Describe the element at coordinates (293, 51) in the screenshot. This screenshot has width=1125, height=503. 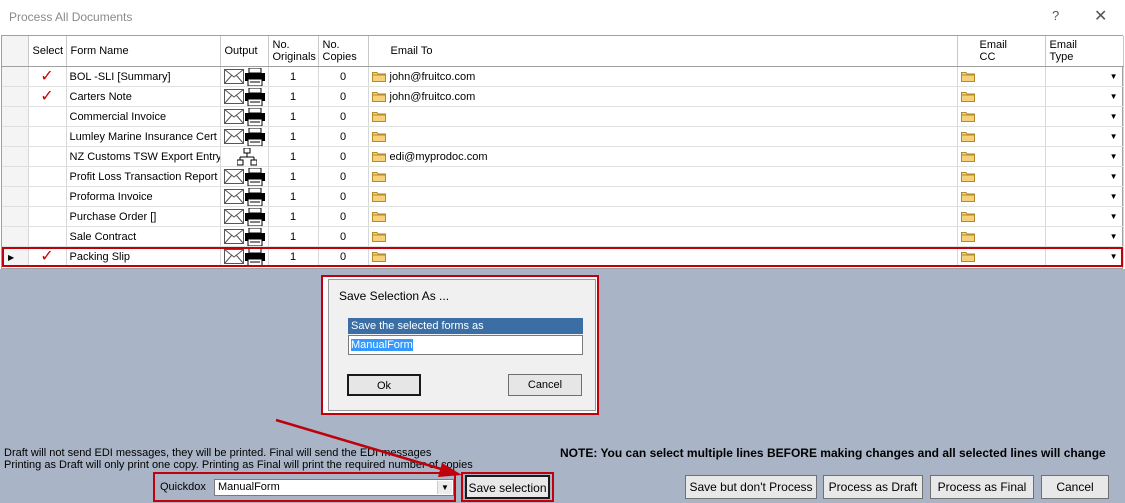
I see `header-no-originals: No. Originals` at that location.